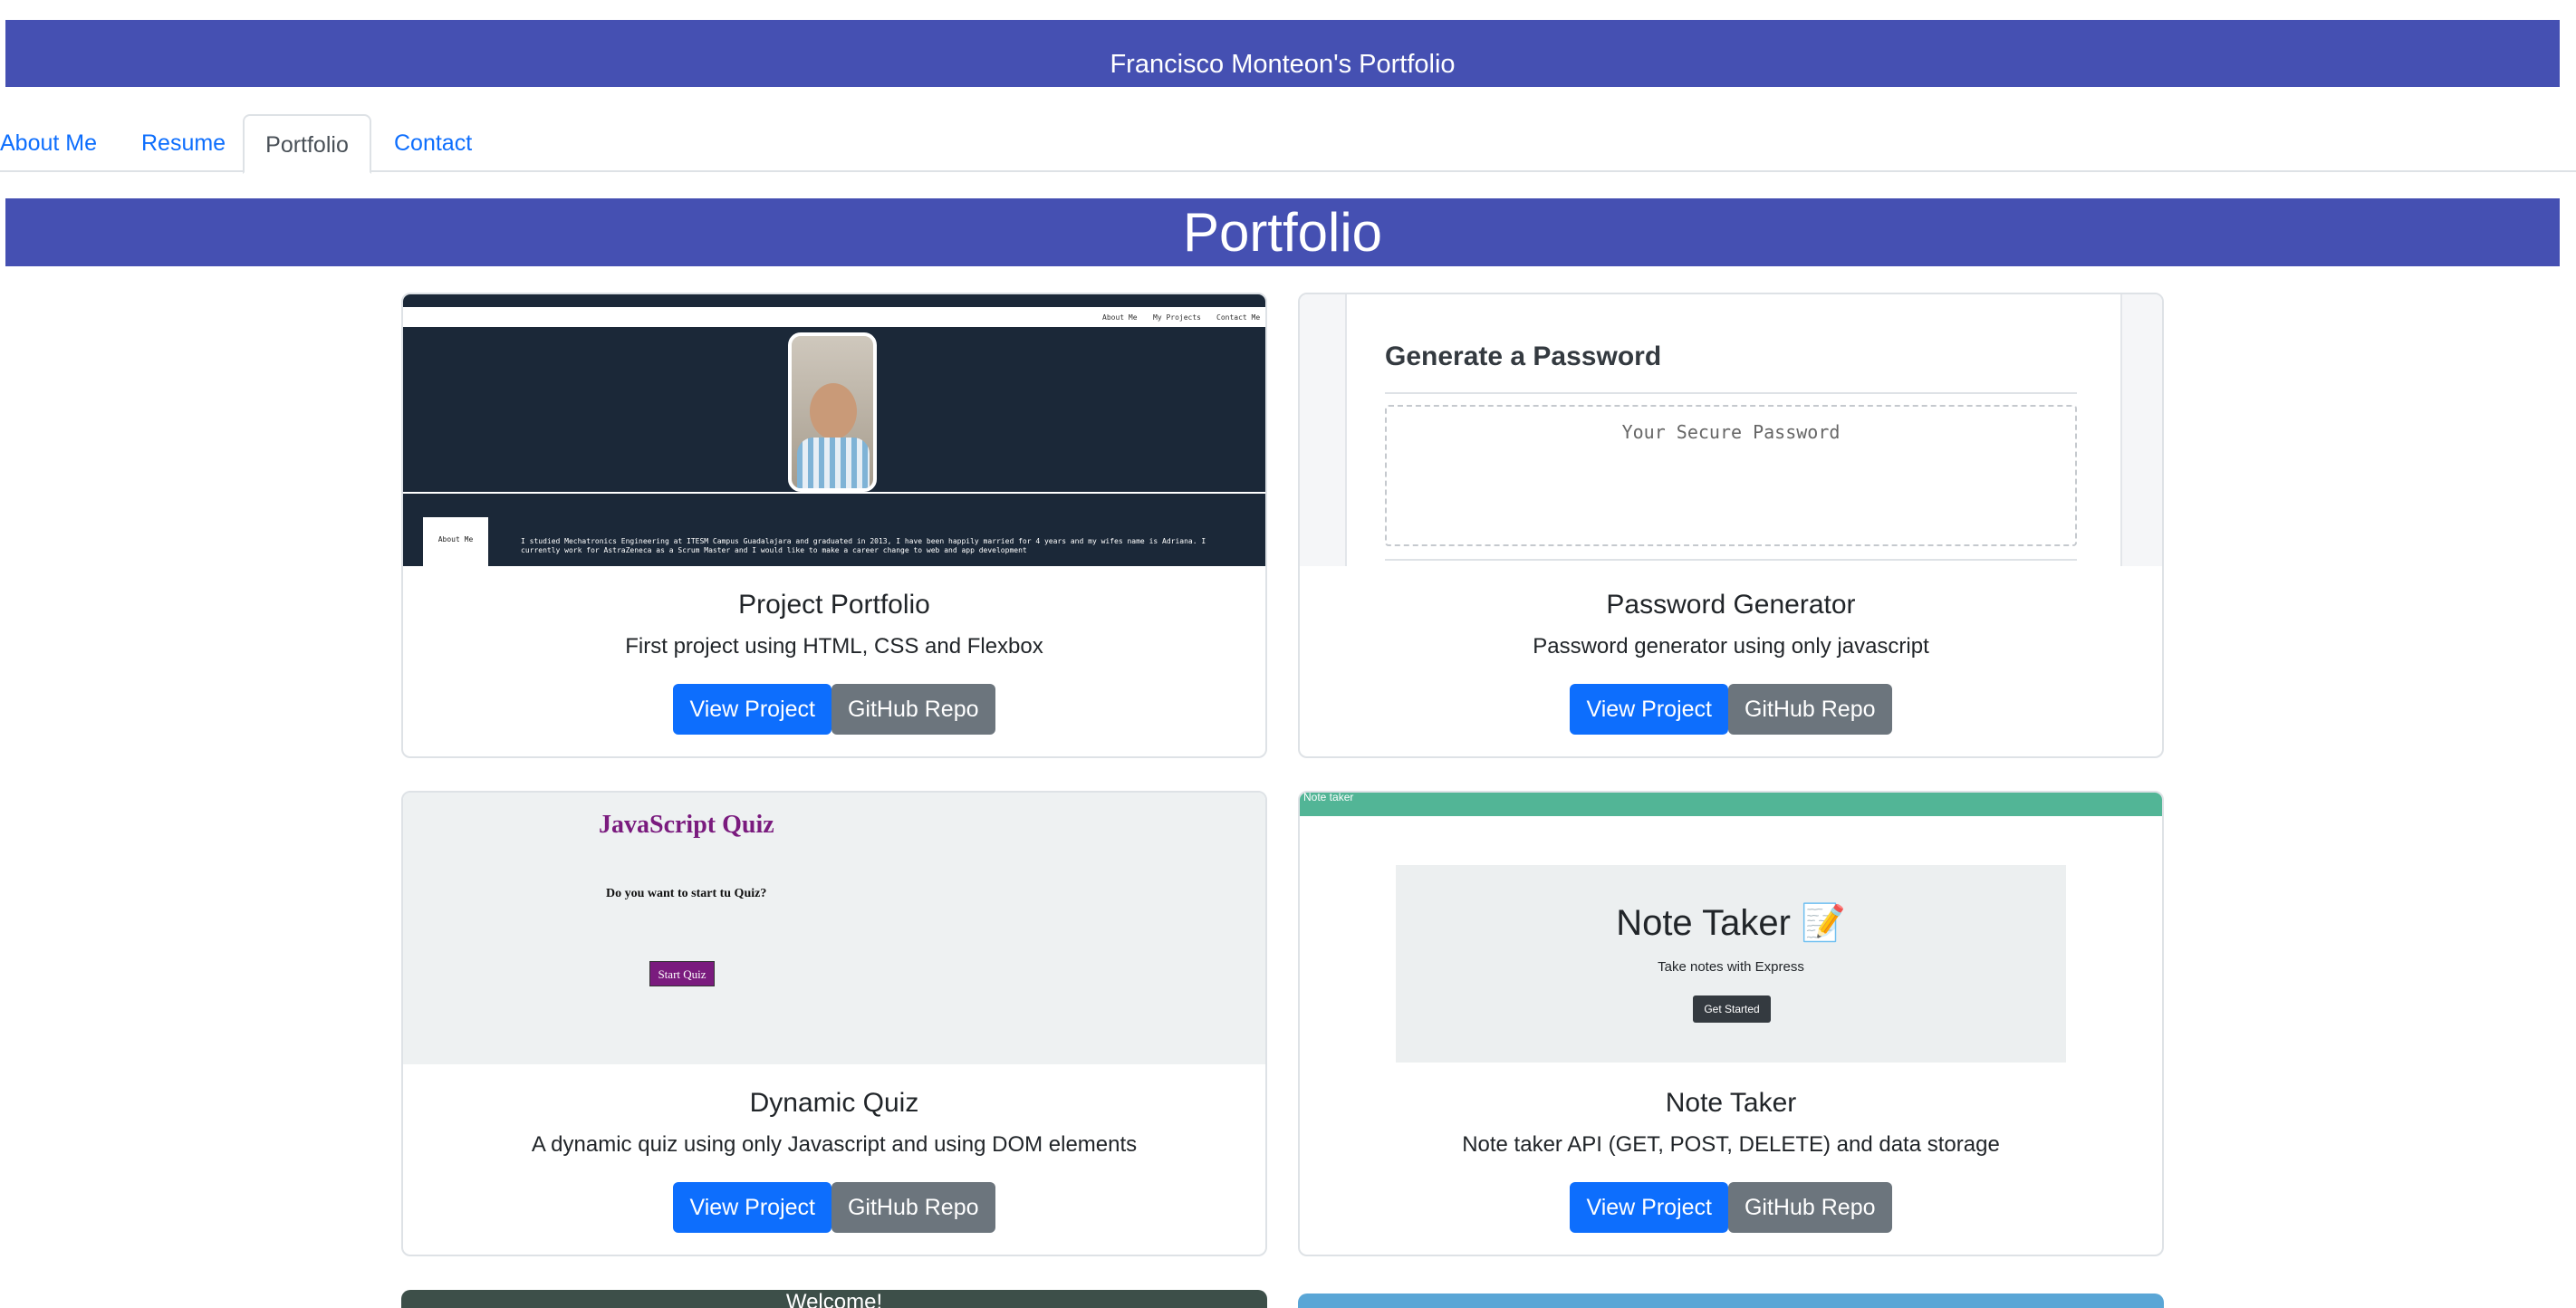 The height and width of the screenshot is (1308, 2576). Describe the element at coordinates (455, 541) in the screenshot. I see `screenshot-about-box: About Me` at that location.